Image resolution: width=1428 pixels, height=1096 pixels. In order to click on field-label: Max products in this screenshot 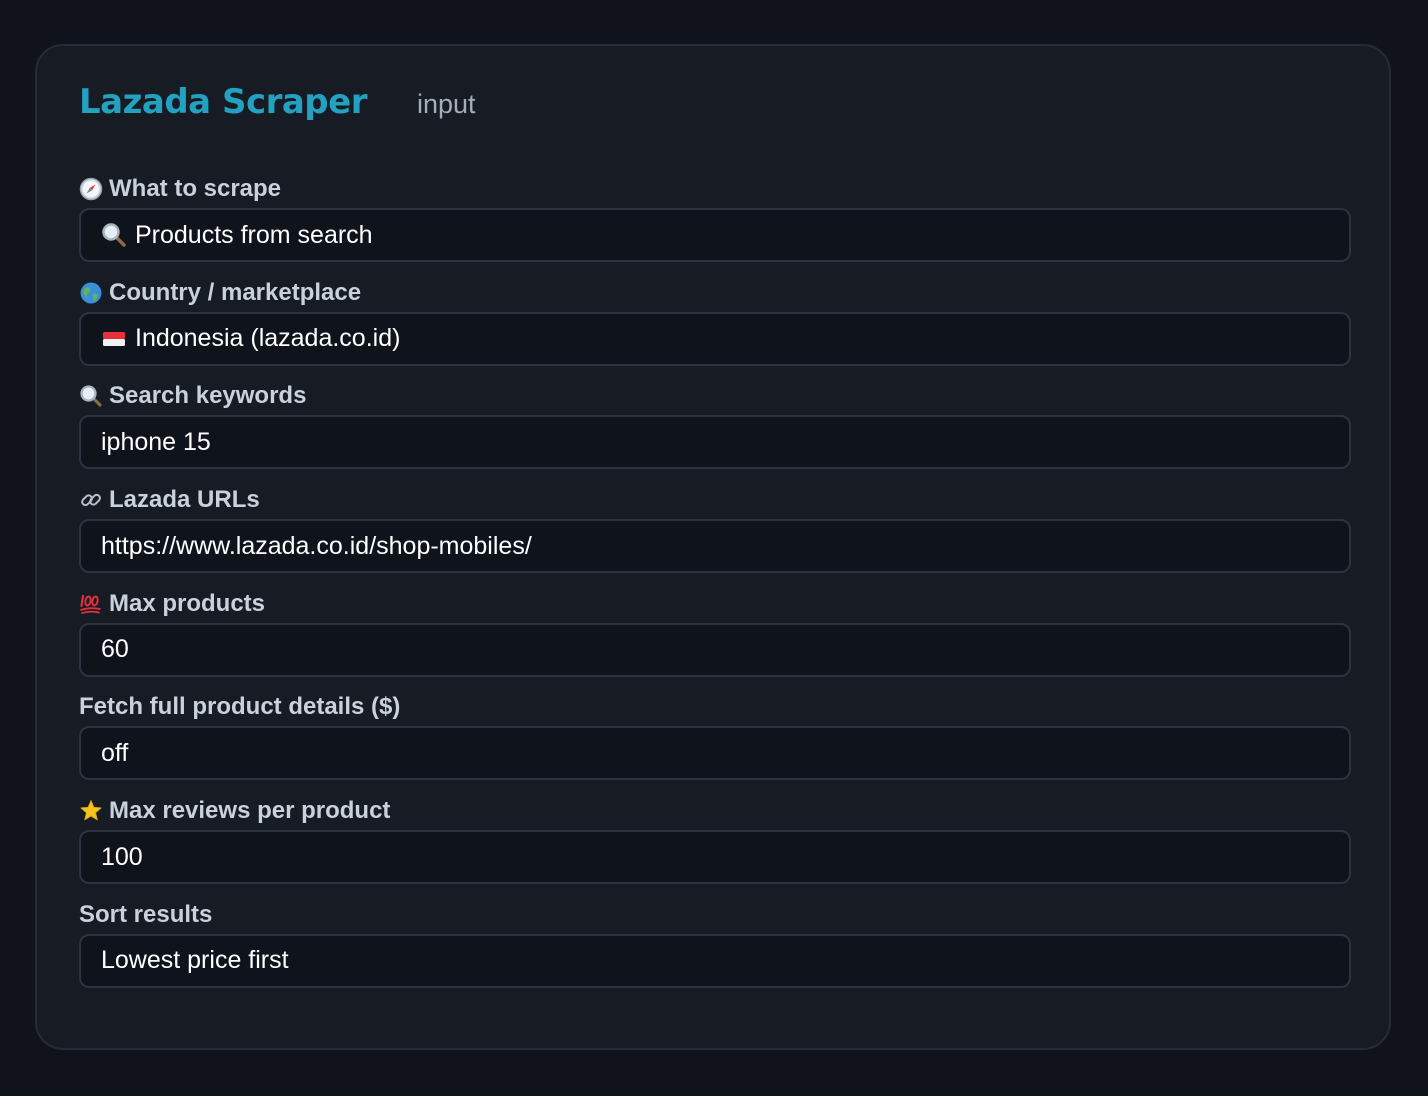, I will do `click(715, 604)`.